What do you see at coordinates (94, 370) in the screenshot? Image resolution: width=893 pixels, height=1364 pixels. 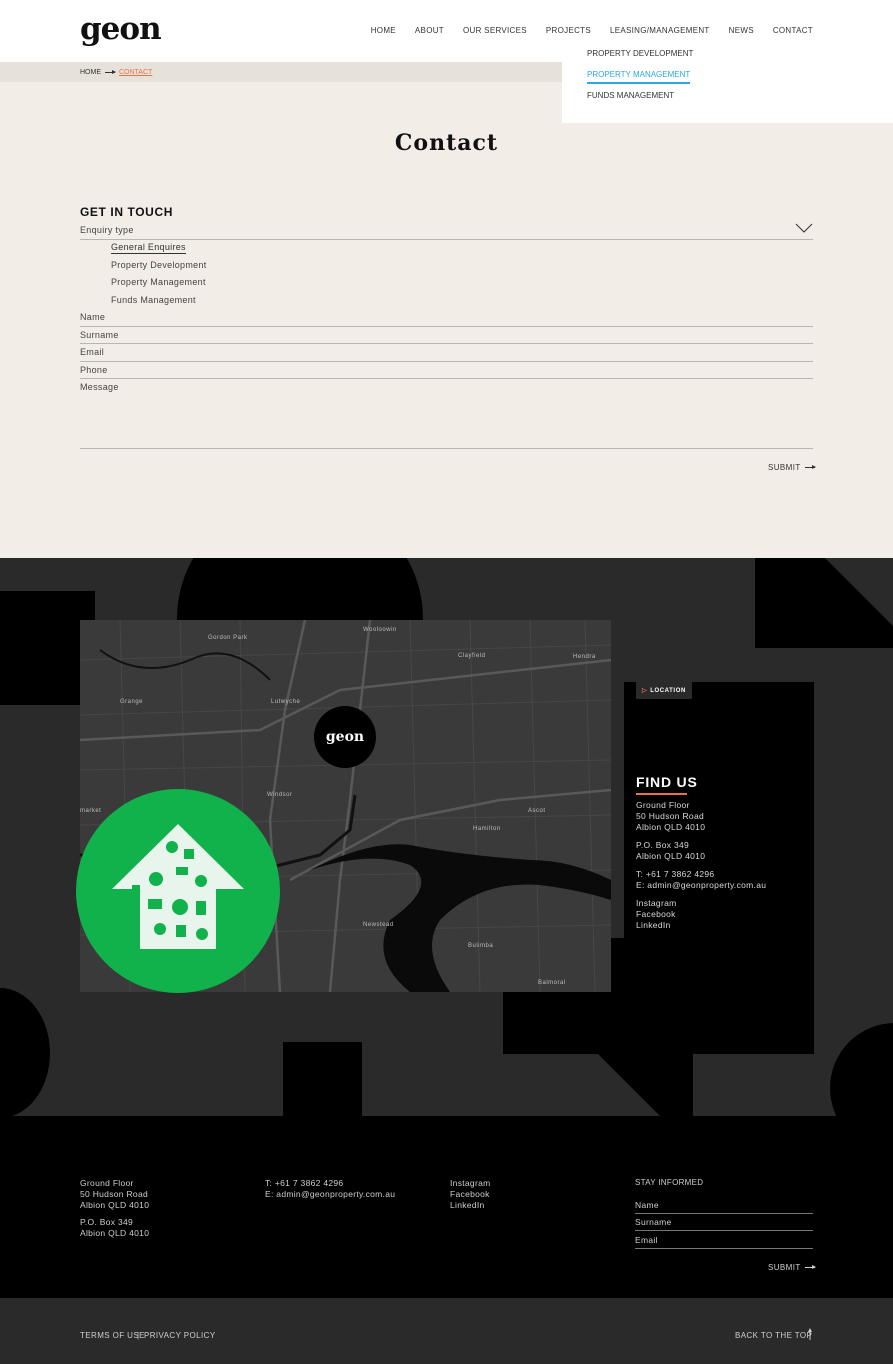 I see `phone-field: Phone` at bounding box center [94, 370].